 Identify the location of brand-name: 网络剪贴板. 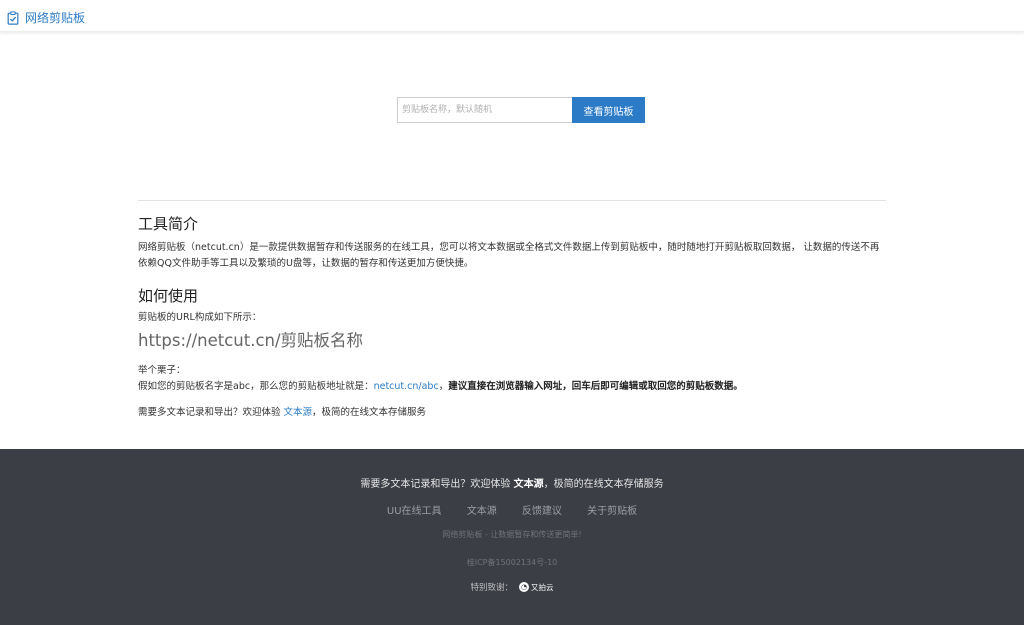
(55, 18).